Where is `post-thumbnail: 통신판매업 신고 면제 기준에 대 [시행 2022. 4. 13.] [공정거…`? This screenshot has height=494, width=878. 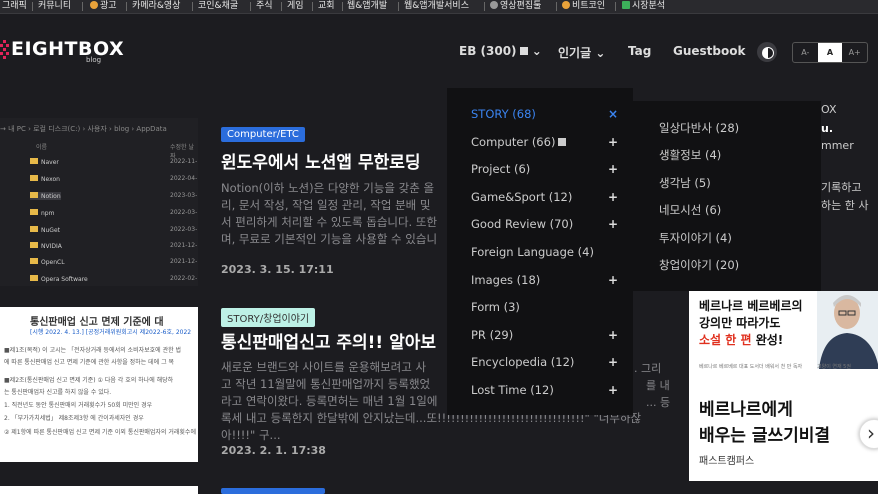 post-thumbnail: 통신판매업 신고 면제 기준에 대 [시행 2022. 4. 13.] [공정거… is located at coordinates (99, 384).